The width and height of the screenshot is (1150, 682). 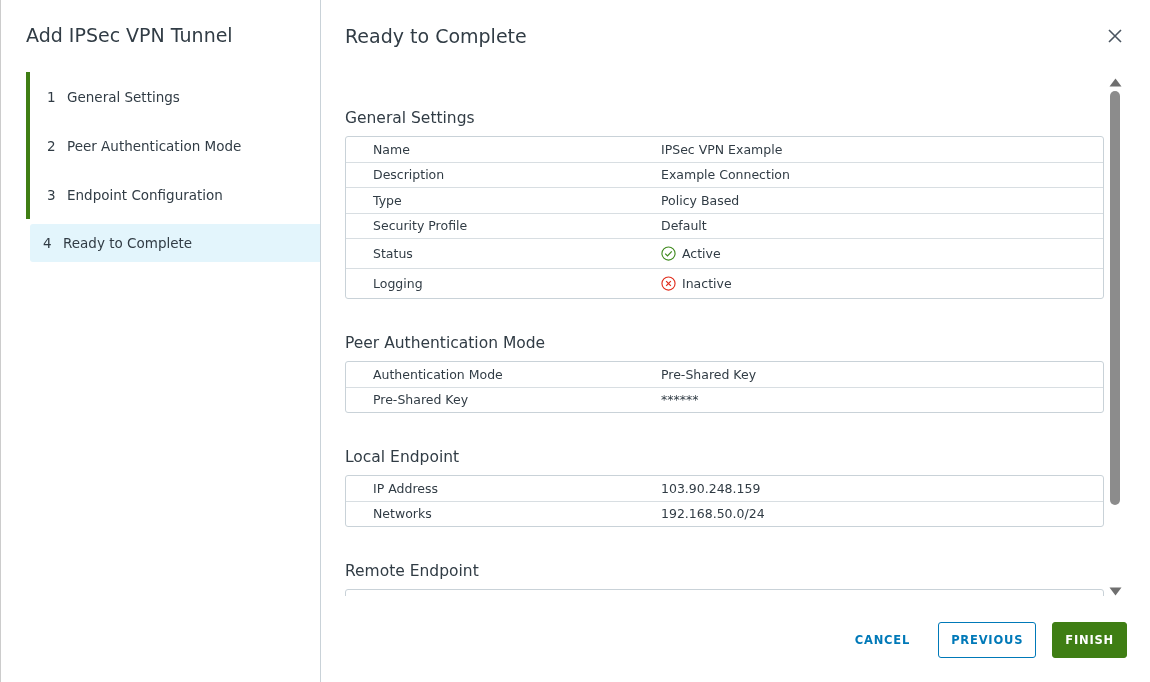 I want to click on field-value: Inactive, so click(x=707, y=283).